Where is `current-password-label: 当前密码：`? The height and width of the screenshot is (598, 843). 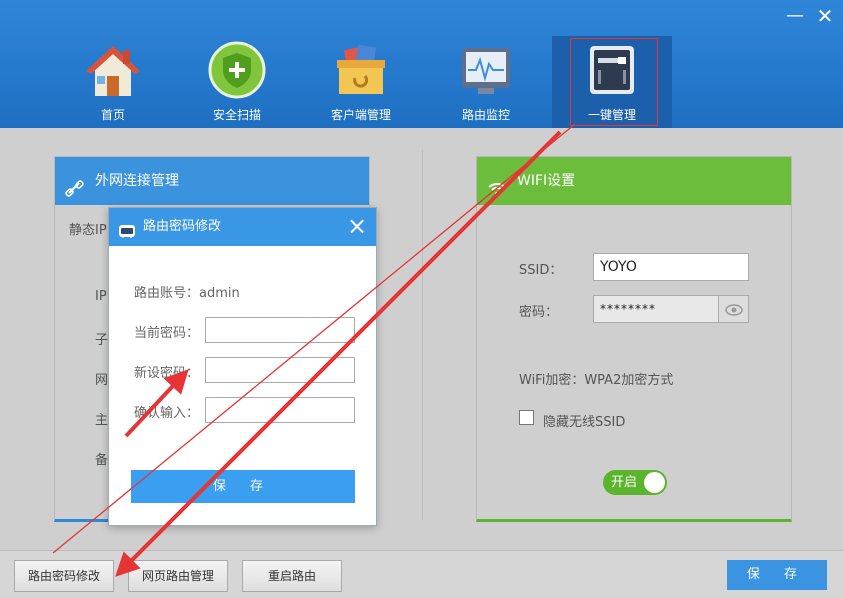
current-password-label: 当前密码： is located at coordinates (167, 333).